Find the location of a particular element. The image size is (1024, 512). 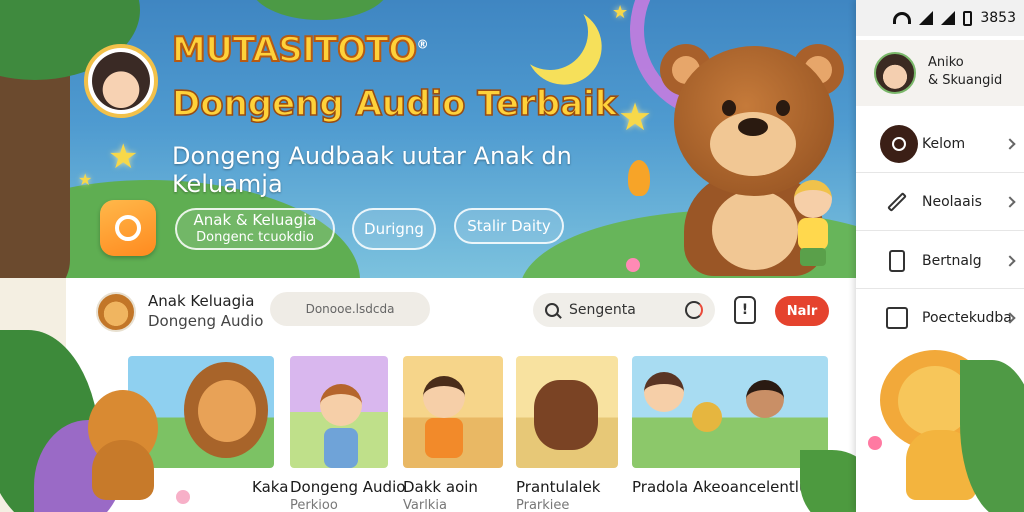

status-time: 3853 is located at coordinates (998, 18).